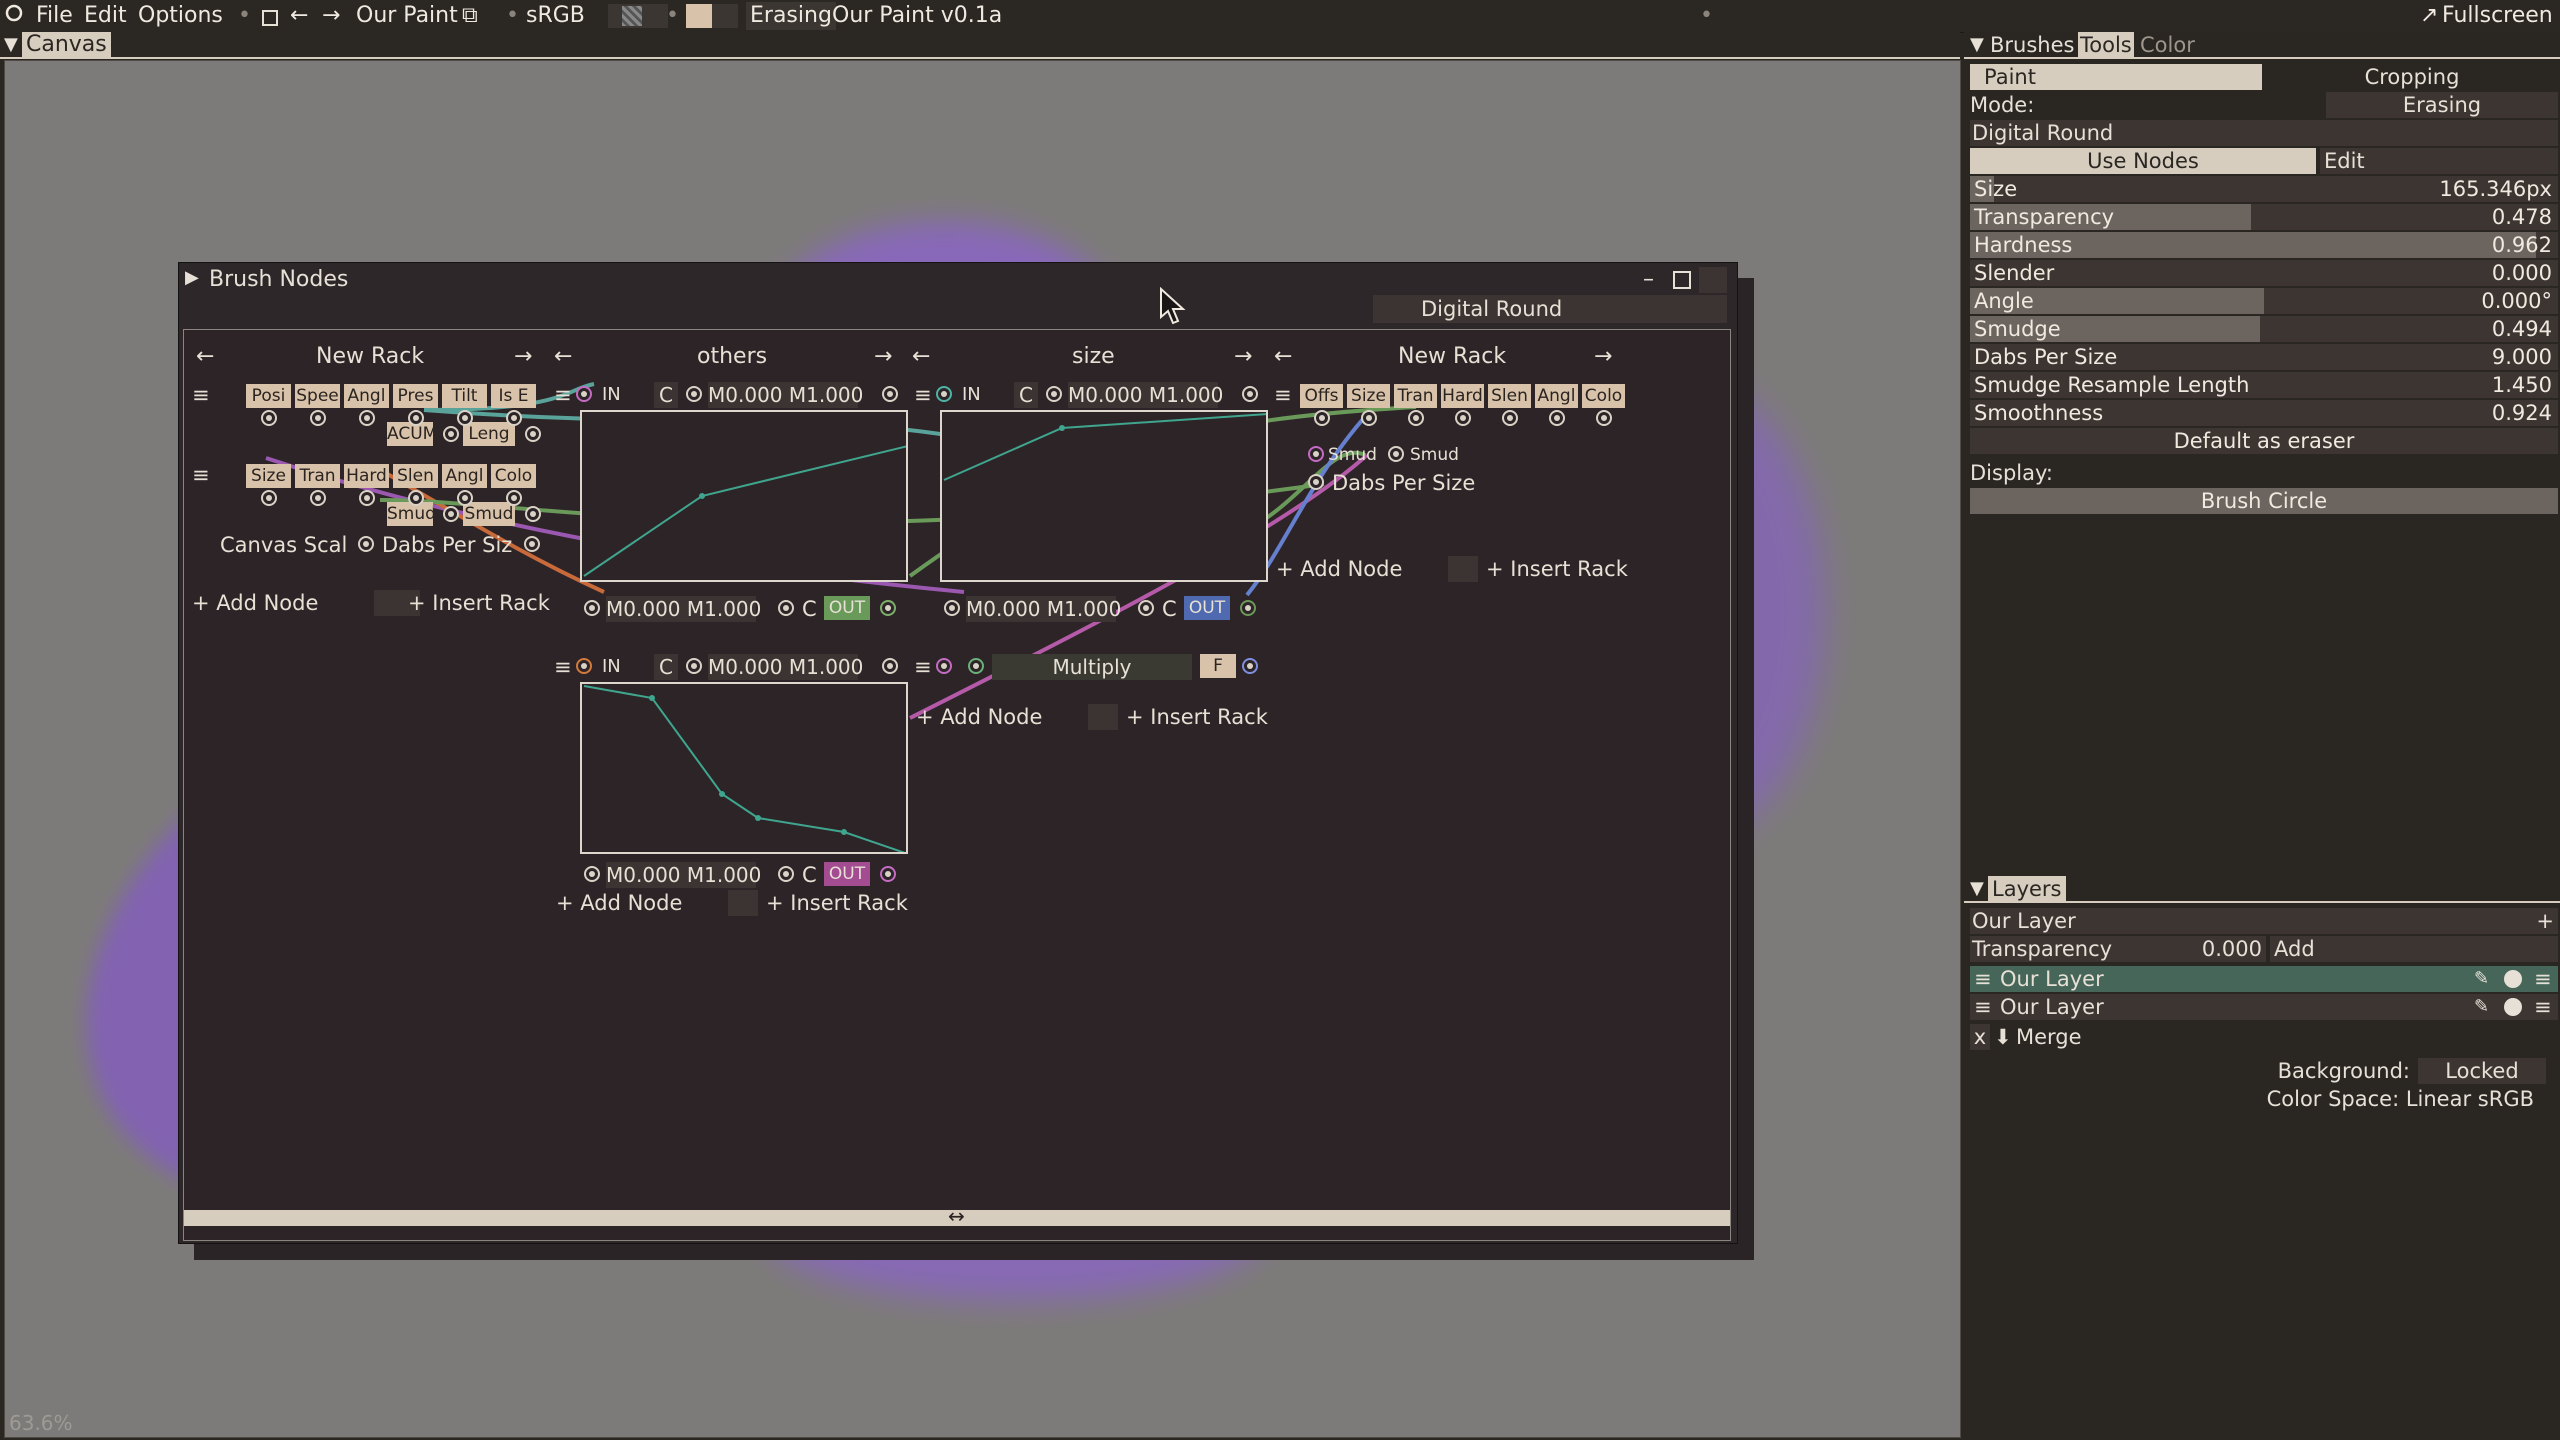  Describe the element at coordinates (470, 16) in the screenshot. I see `duplicate-window-icon: ⧉` at that location.